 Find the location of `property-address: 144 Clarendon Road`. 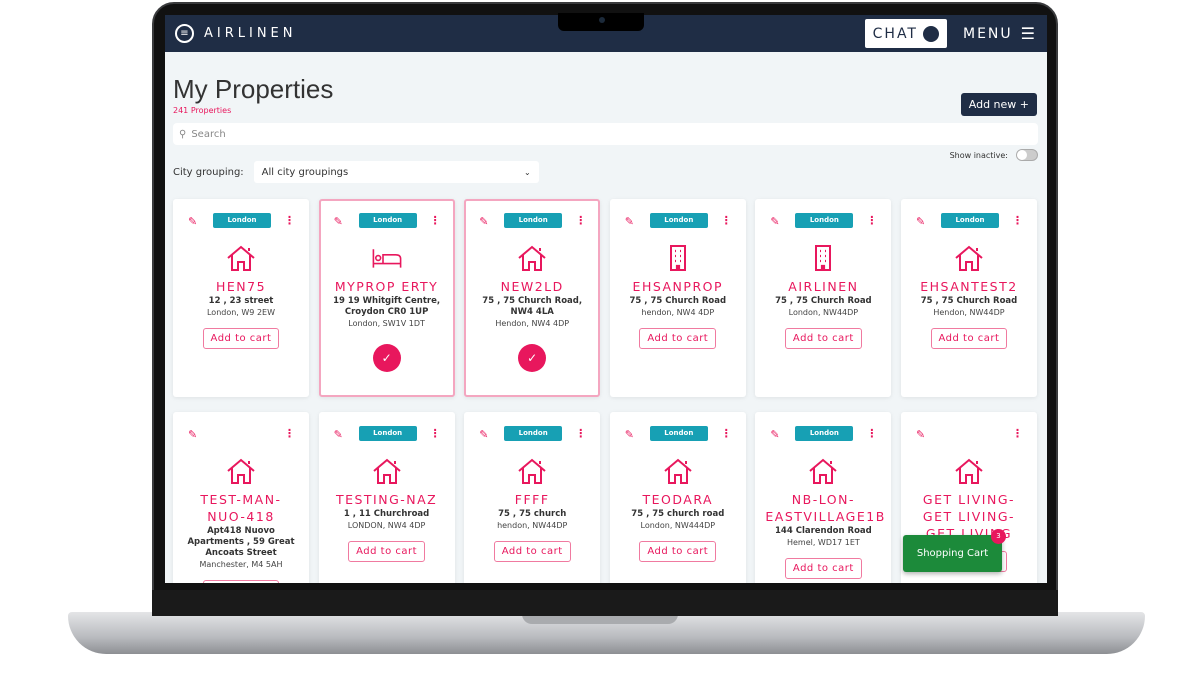

property-address: 144 Clarendon Road is located at coordinates (823, 531).